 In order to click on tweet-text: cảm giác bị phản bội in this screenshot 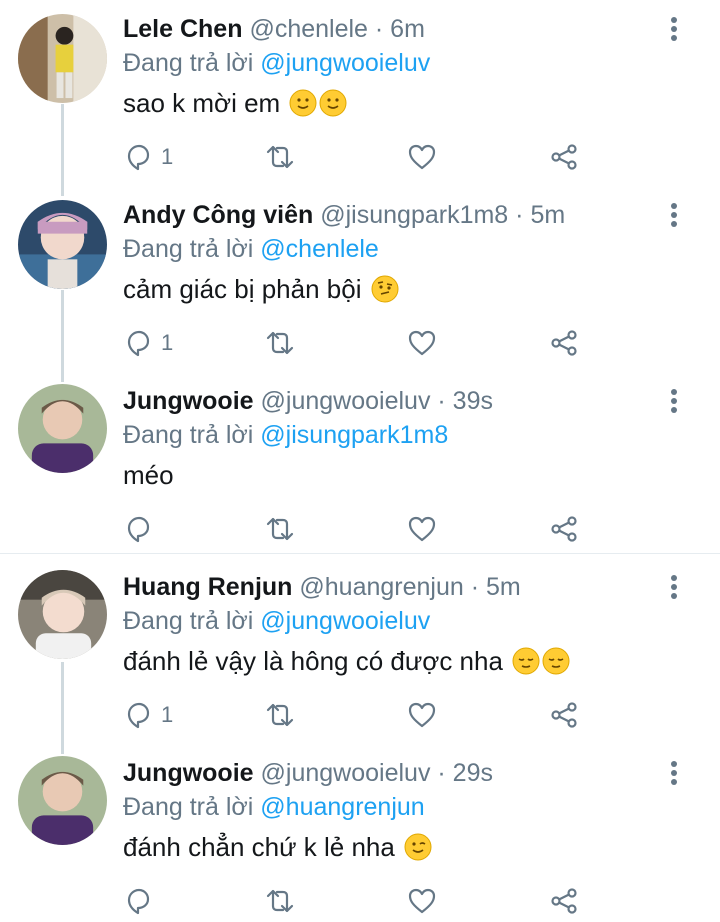, I will do `click(261, 289)`.